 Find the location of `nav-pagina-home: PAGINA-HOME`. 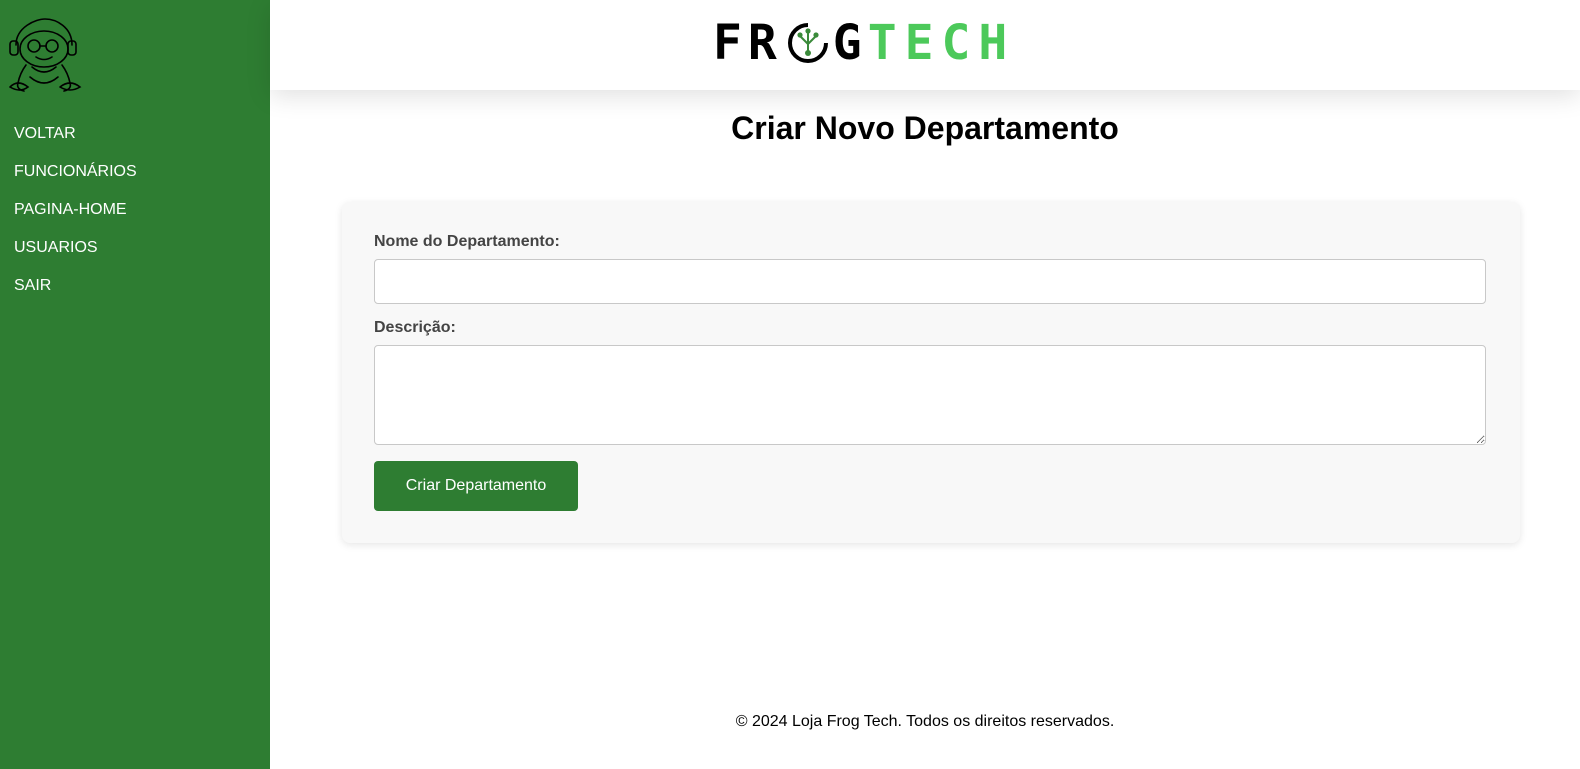

nav-pagina-home: PAGINA-HOME is located at coordinates (75, 219).